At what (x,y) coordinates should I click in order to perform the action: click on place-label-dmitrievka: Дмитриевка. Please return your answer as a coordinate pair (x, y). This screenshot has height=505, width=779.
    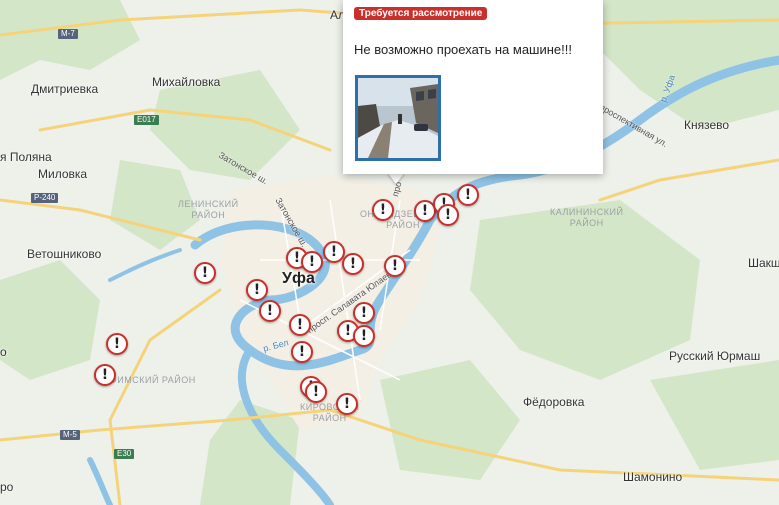
    Looking at the image, I should click on (65, 89).